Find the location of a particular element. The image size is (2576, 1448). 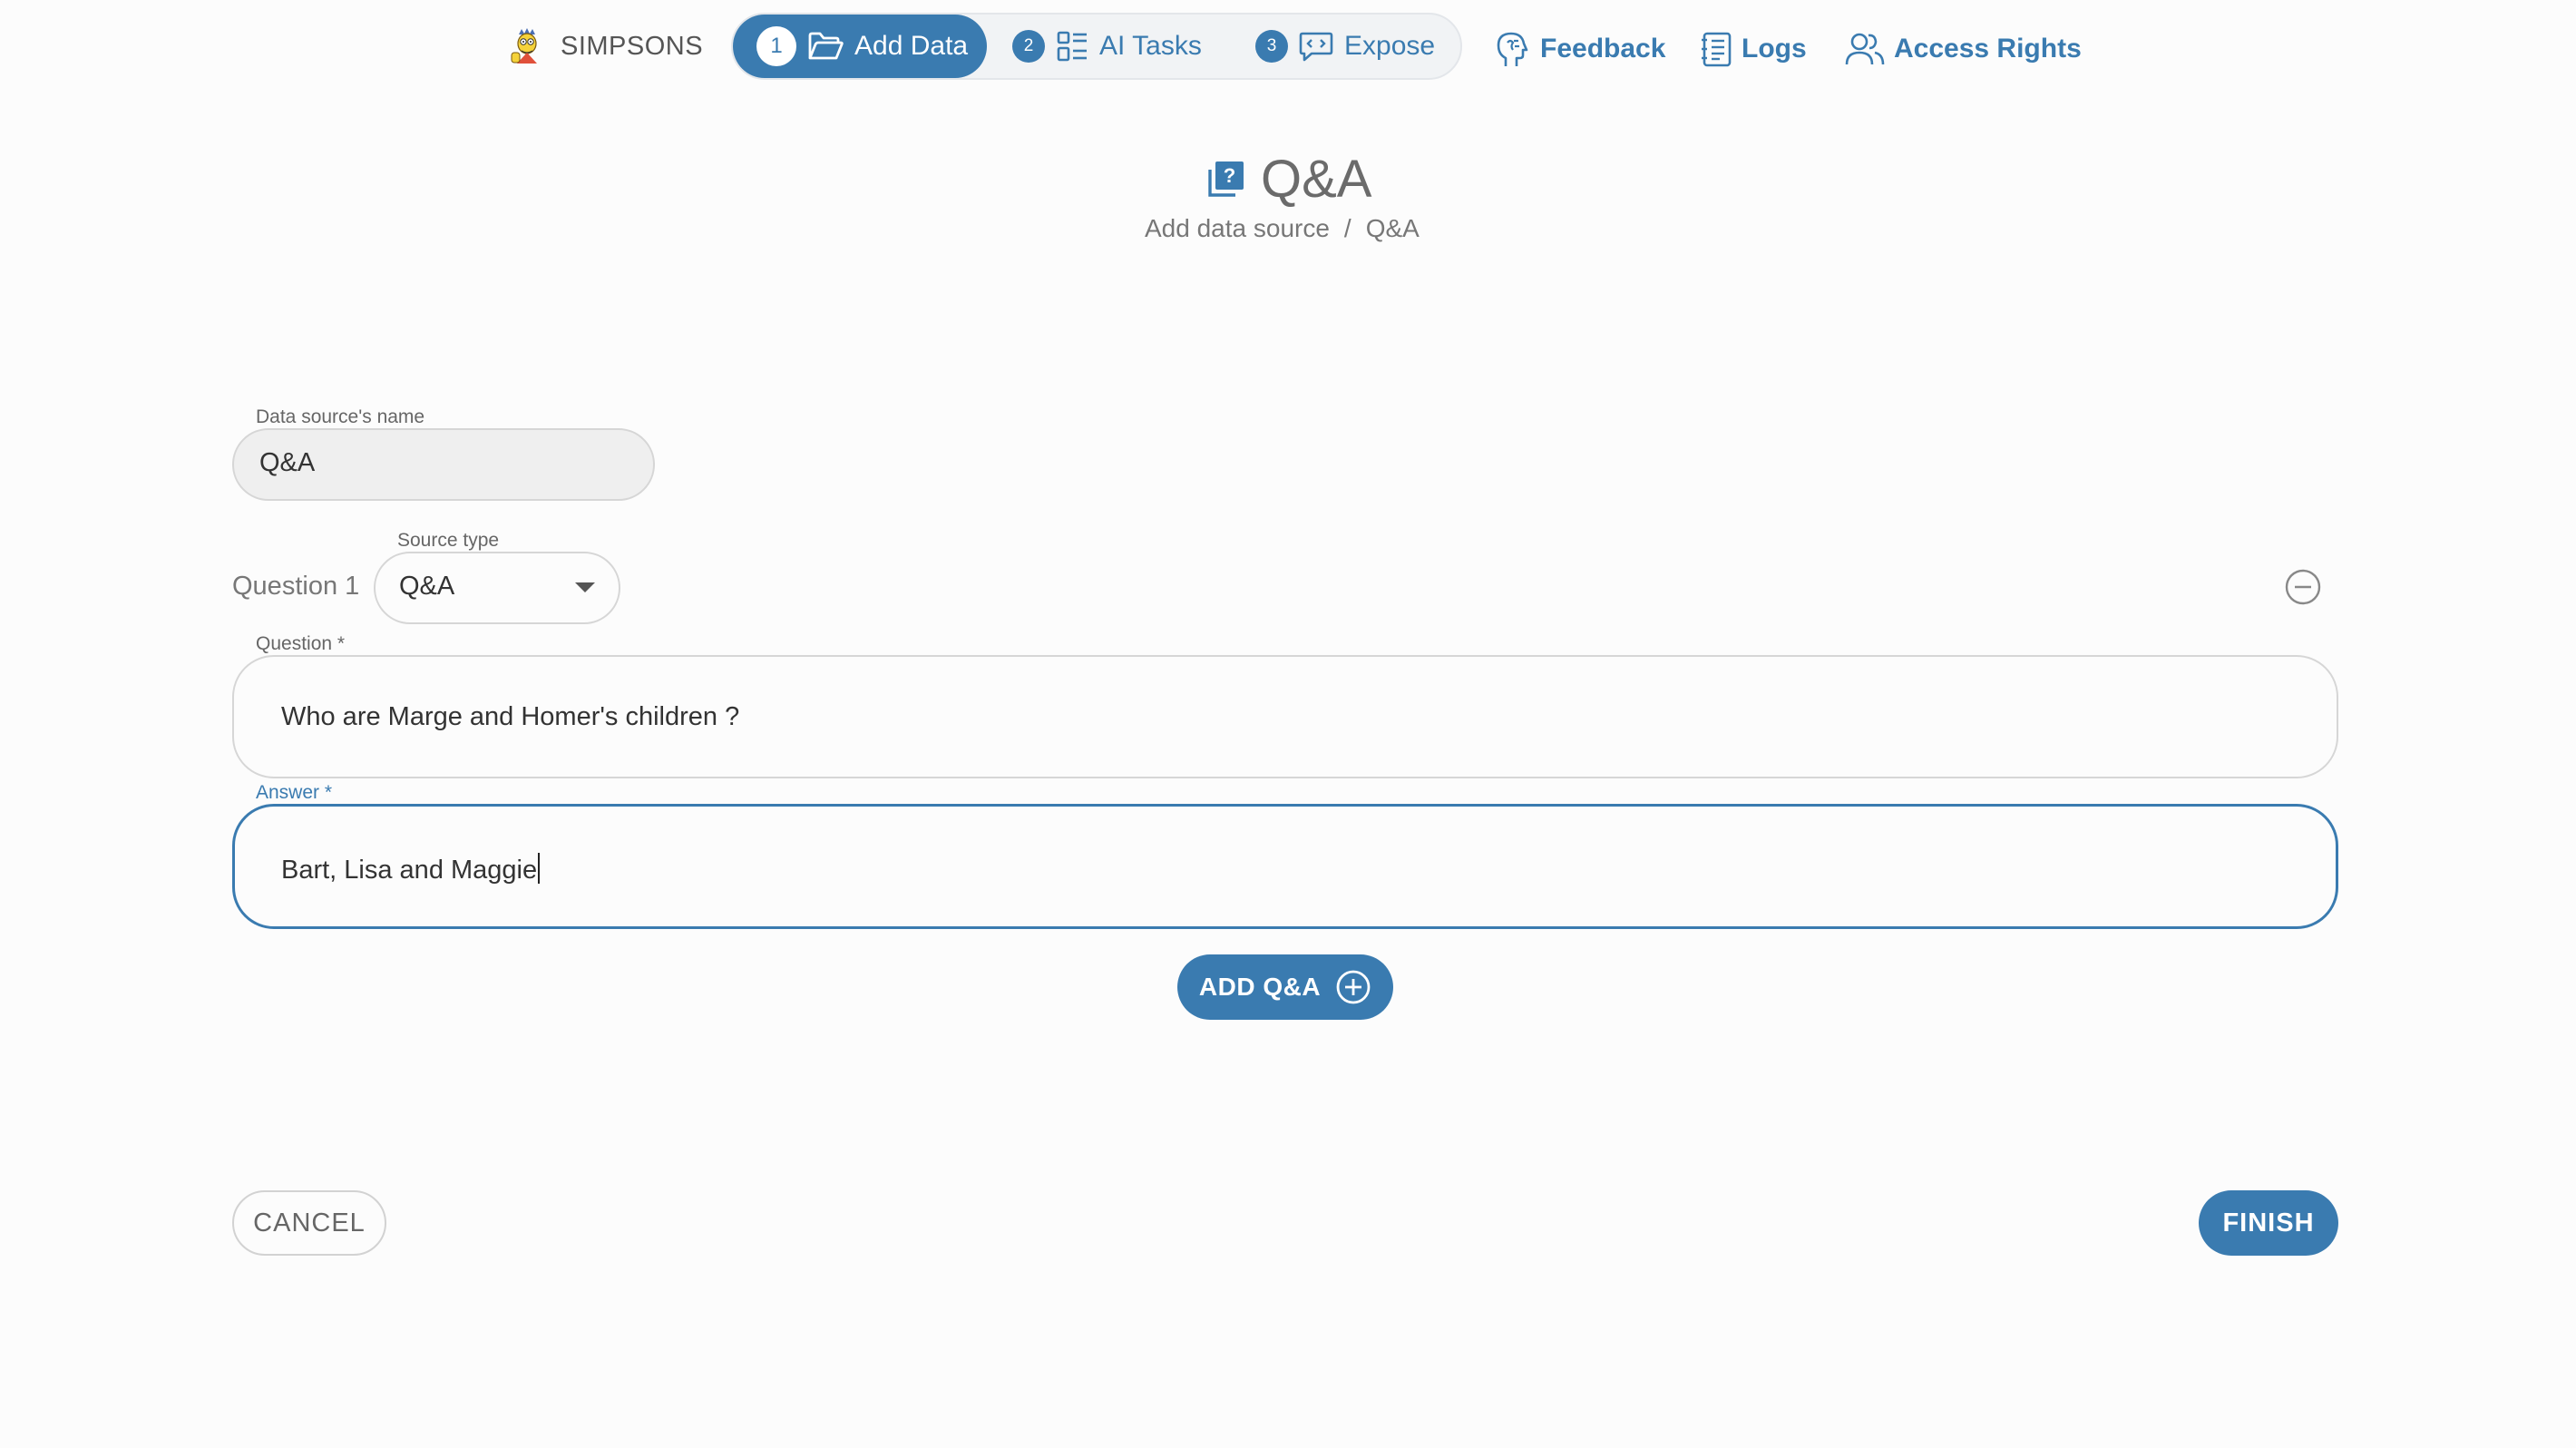

answer-label: Answer * is located at coordinates (294, 793).